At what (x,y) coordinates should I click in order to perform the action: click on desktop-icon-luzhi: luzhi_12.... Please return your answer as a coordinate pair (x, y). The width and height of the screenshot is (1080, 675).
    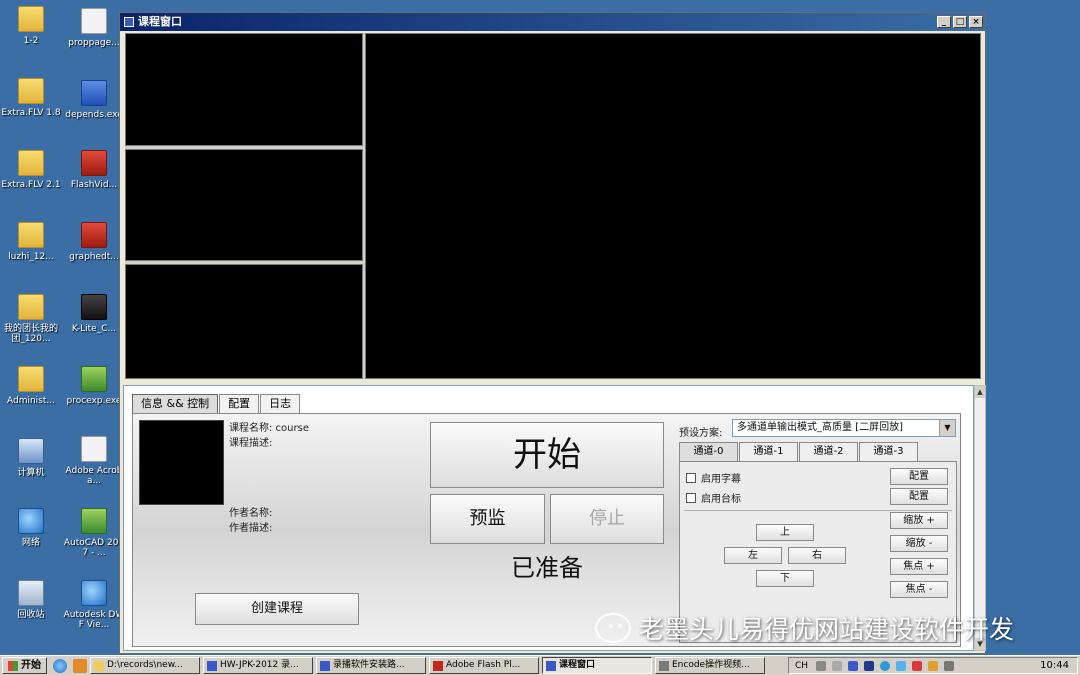
    Looking at the image, I should click on (31, 242).